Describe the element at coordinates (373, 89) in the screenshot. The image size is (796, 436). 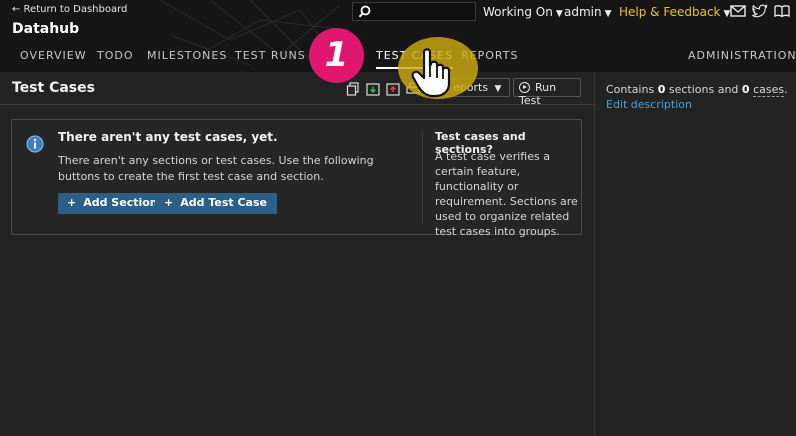
I see `import-icon` at that location.